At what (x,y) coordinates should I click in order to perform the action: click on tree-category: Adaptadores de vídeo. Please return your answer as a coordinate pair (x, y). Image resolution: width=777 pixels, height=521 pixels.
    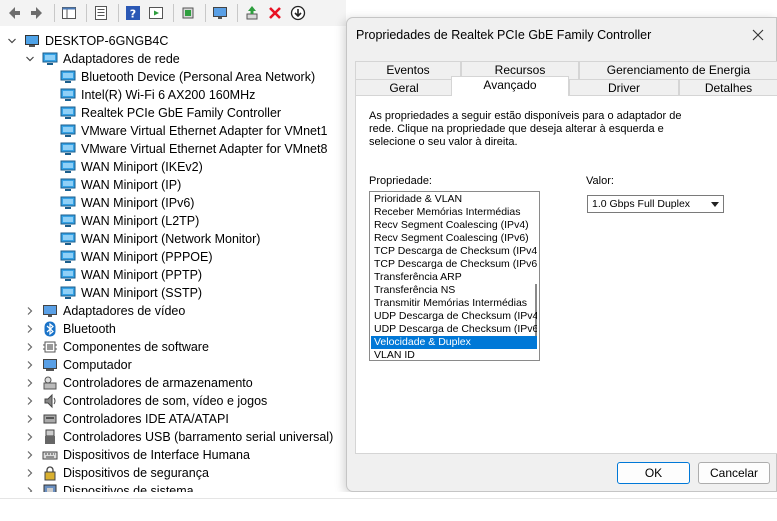
    Looking at the image, I should click on (104, 311).